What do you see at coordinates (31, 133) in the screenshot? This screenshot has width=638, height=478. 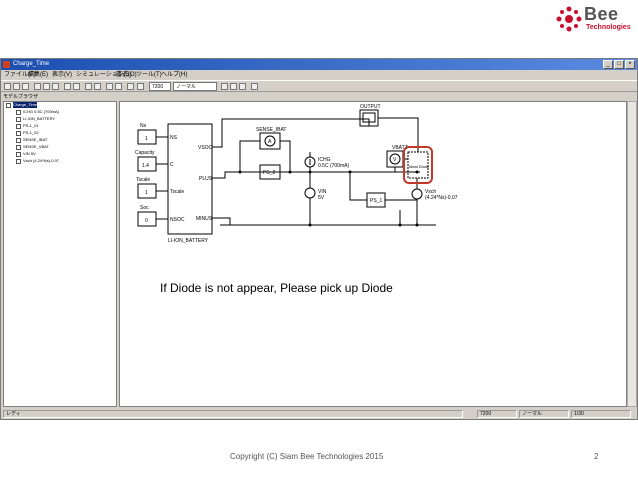 I see `tree-item: PS-1_02` at bounding box center [31, 133].